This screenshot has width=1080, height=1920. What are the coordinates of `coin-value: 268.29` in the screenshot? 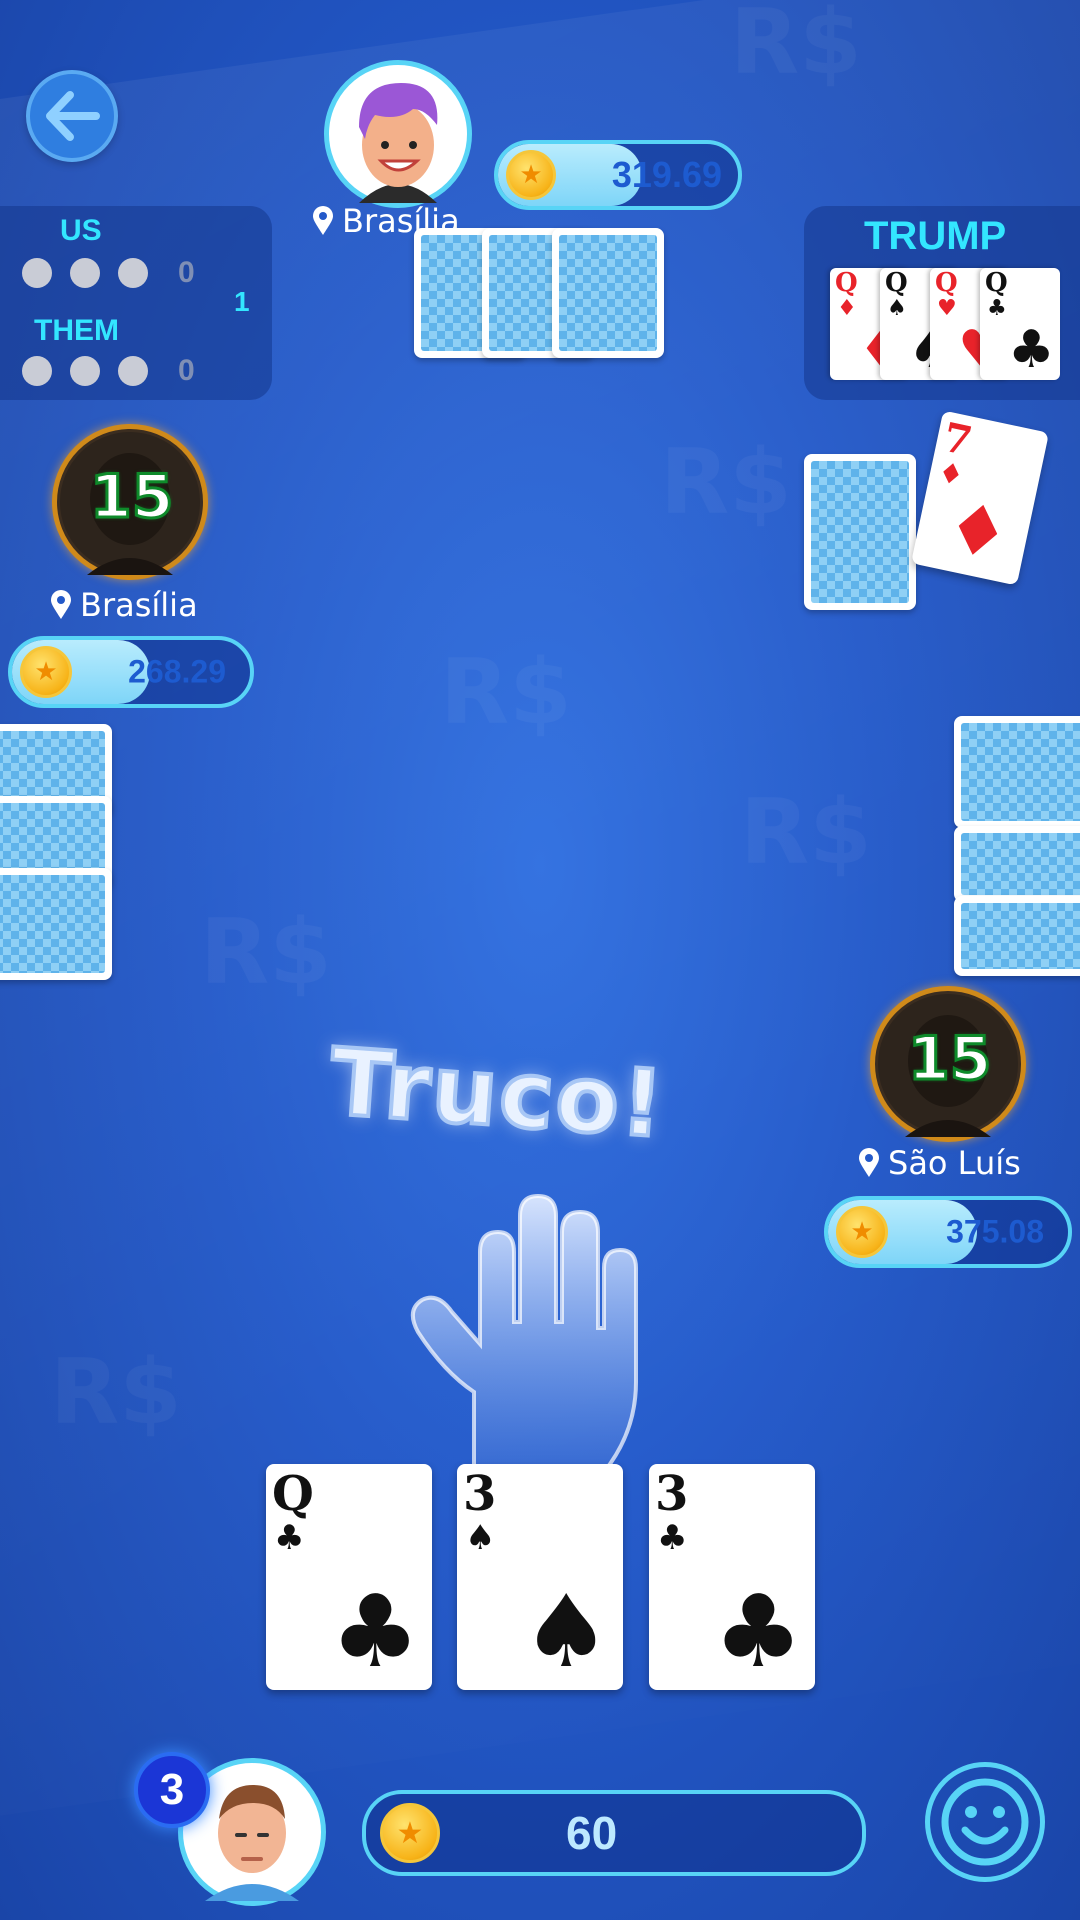 It's located at (177, 671).